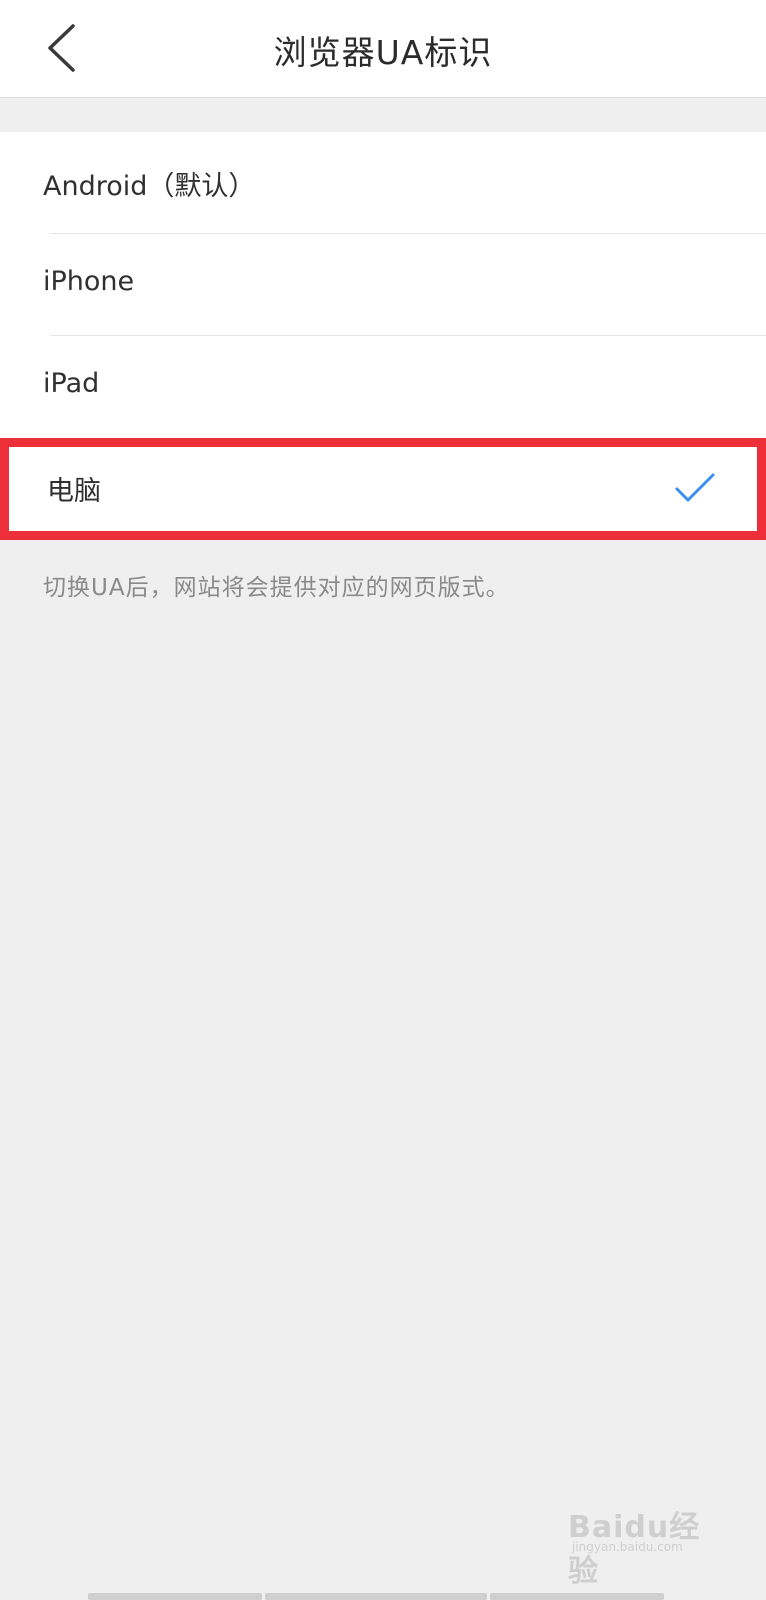 This screenshot has height=1600, width=766. Describe the element at coordinates (89, 281) in the screenshot. I see `ua-option-label: iPhone` at that location.